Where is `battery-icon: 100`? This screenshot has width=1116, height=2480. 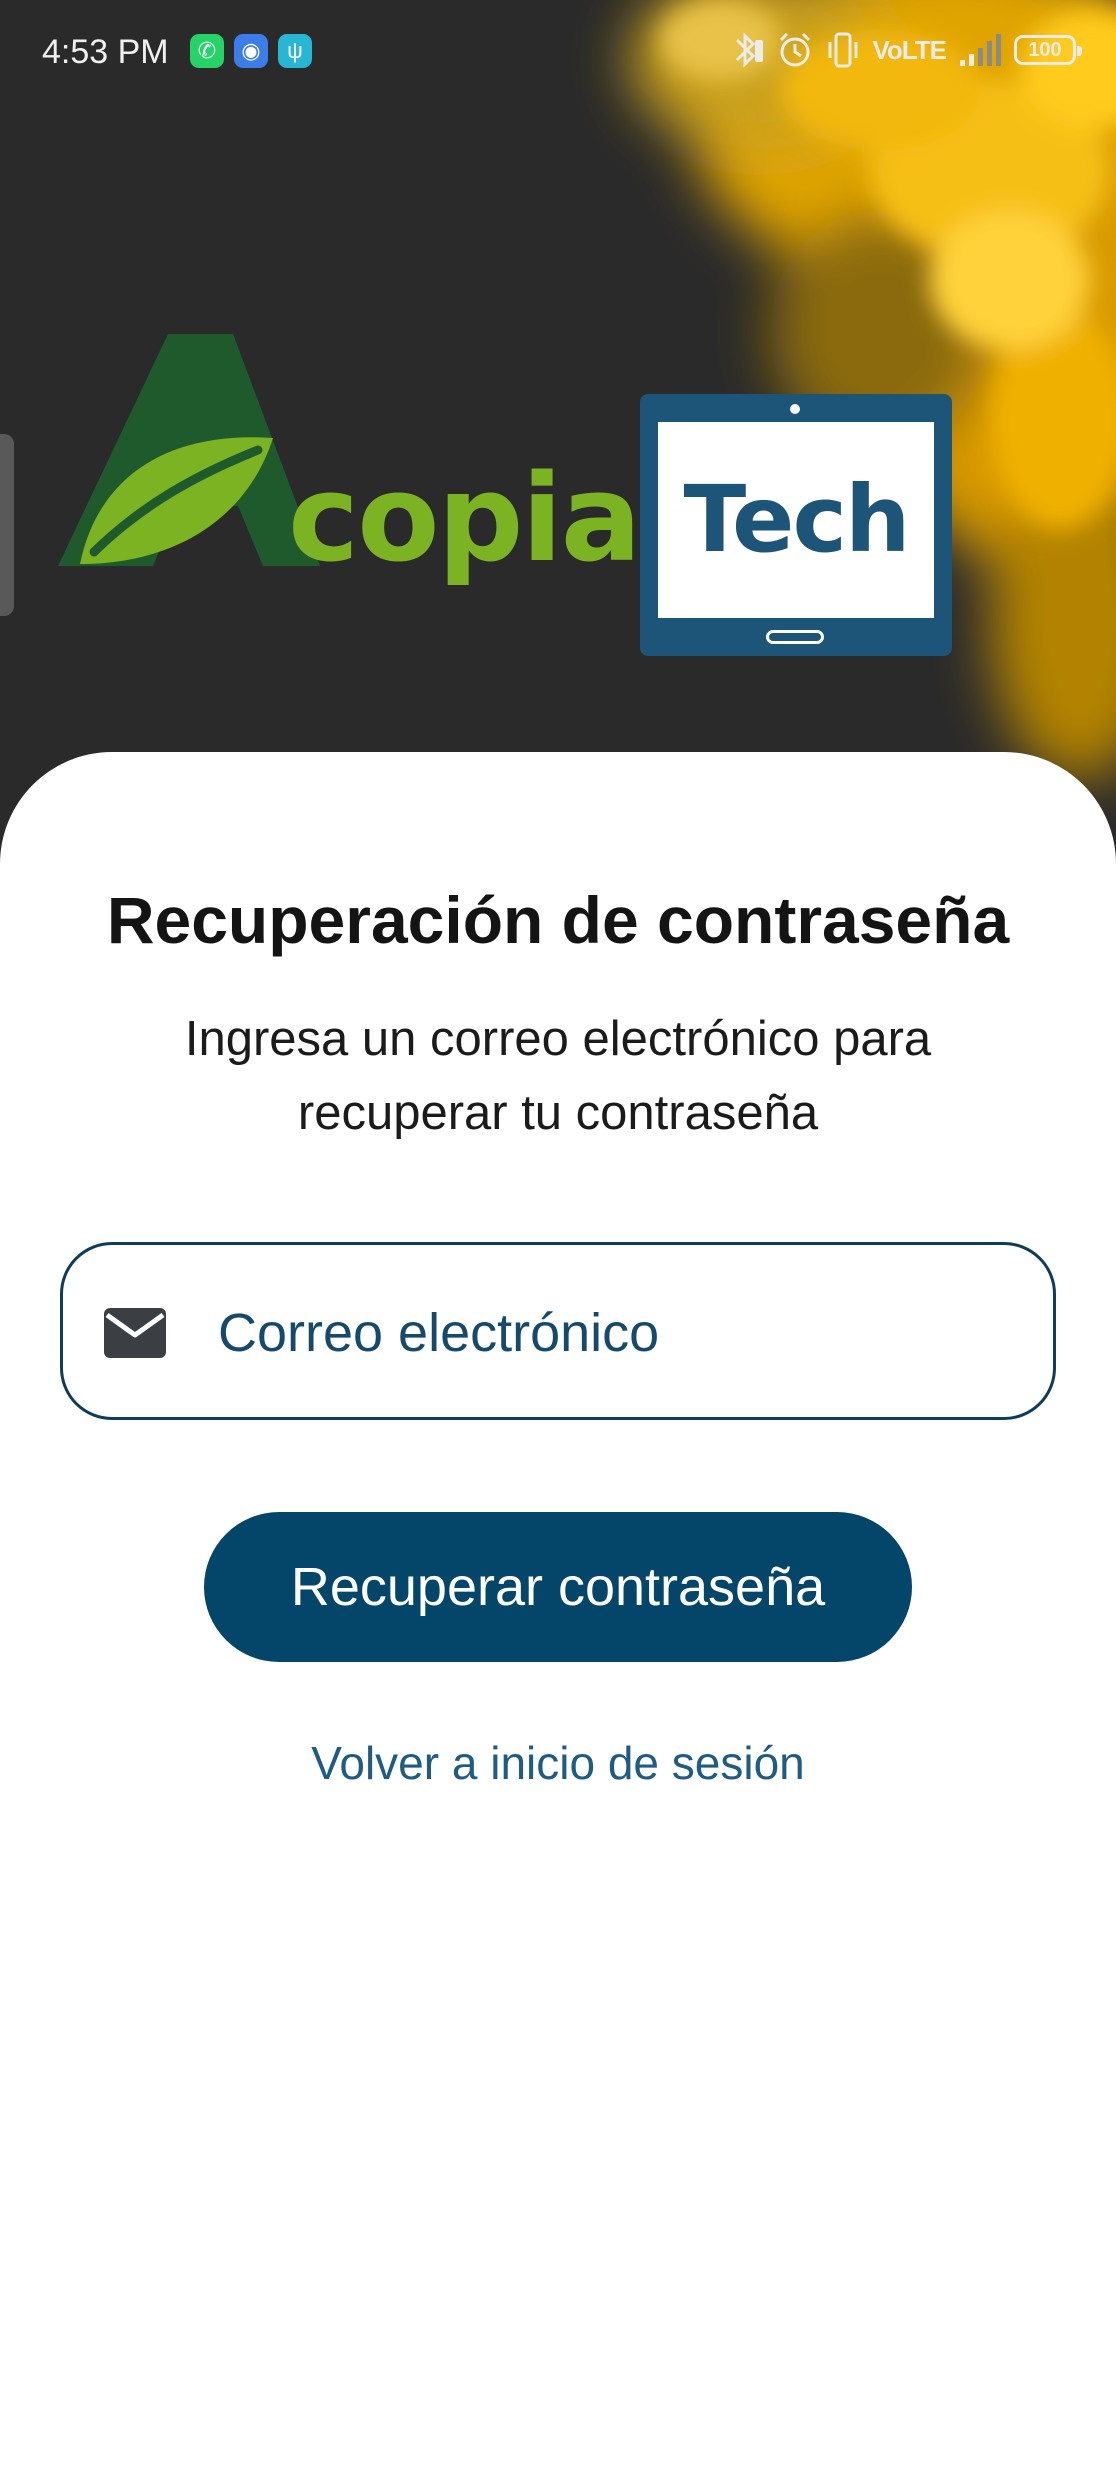 battery-icon: 100 is located at coordinates (1048, 50).